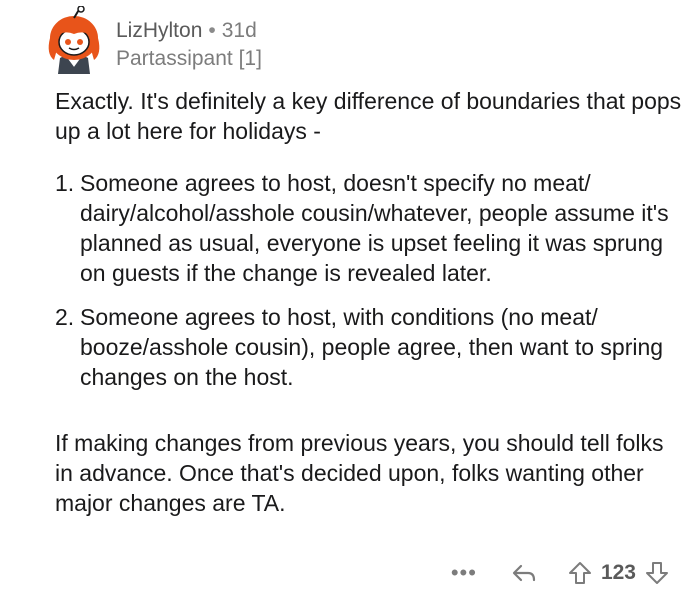  What do you see at coordinates (189, 45) in the screenshot?
I see `comment-meta: LizHylton • 31d Partassipant [1]` at bounding box center [189, 45].